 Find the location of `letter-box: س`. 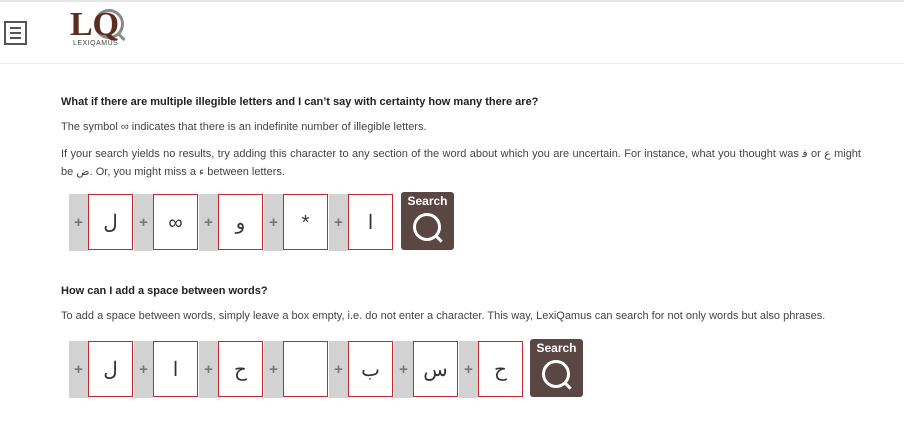

letter-box: س is located at coordinates (435, 369).